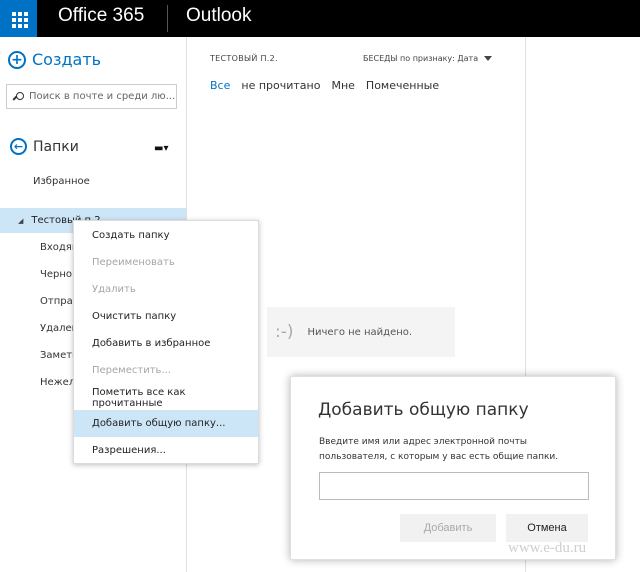 The width and height of the screenshot is (640, 572). I want to click on folder-item: Отпра, so click(56, 301).